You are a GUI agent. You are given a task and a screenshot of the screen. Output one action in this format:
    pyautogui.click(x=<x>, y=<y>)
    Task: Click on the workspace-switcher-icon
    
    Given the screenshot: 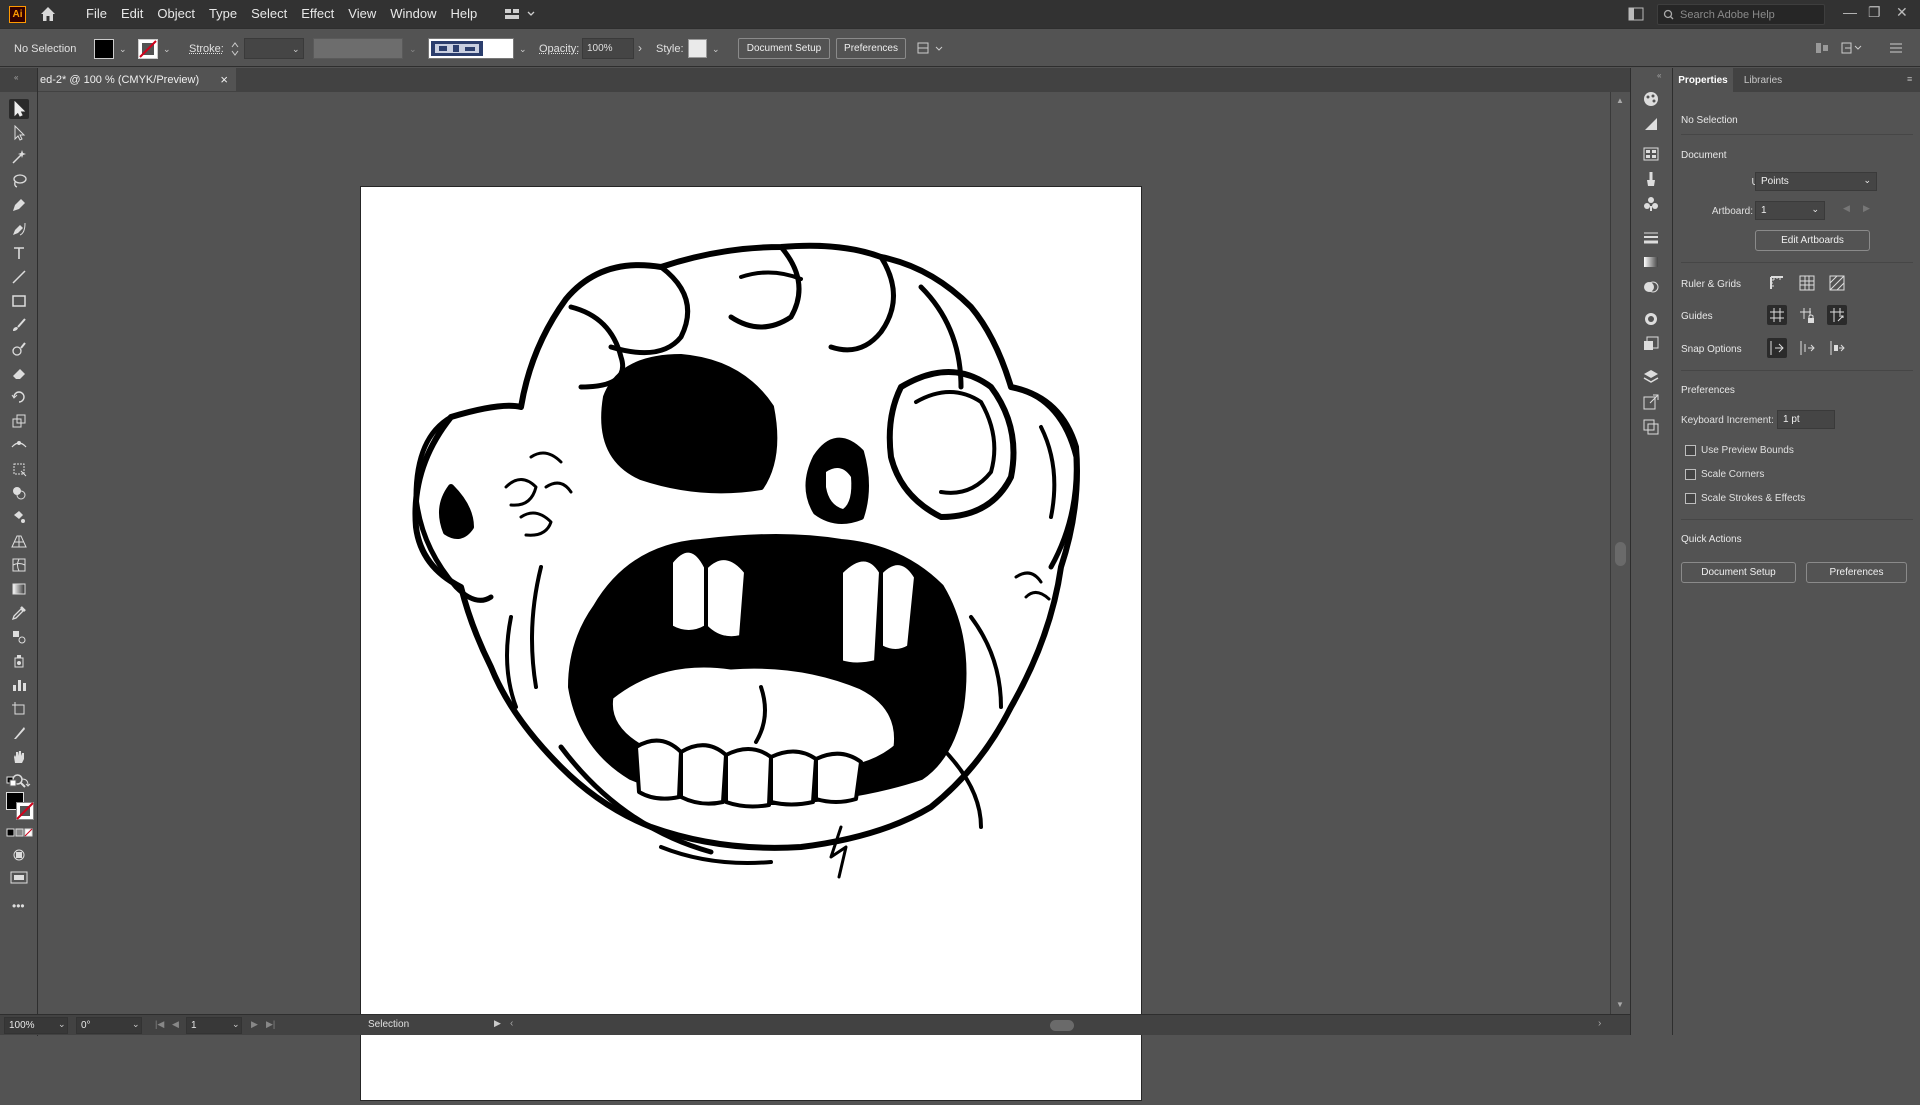 What is the action you would take?
    pyautogui.click(x=520, y=14)
    